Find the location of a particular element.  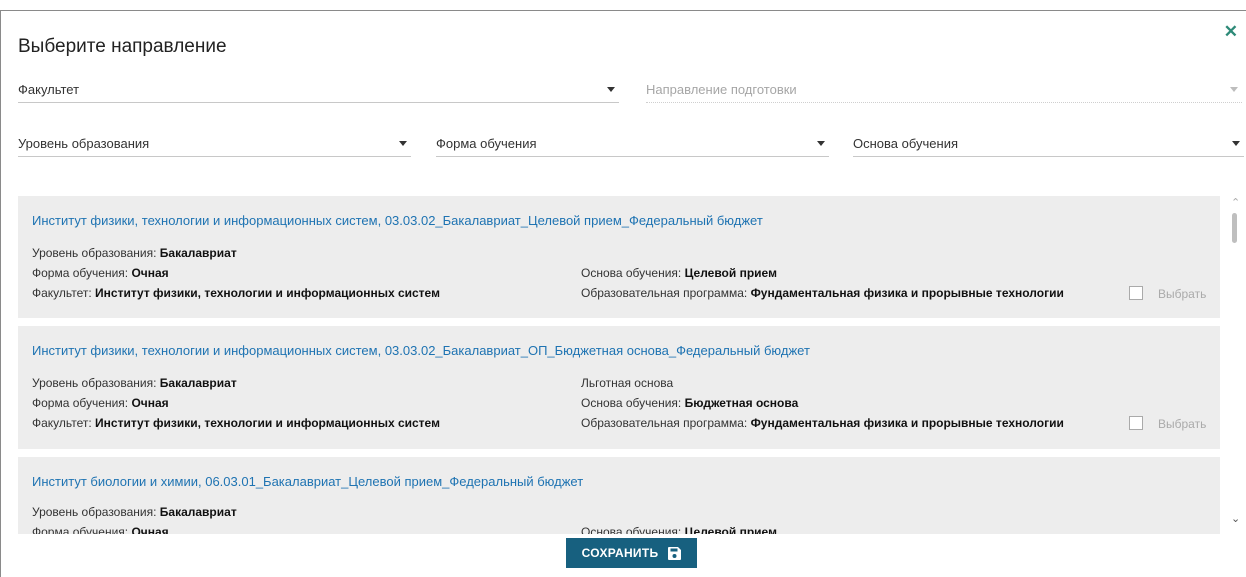

form-select-label: Форма обучения is located at coordinates (486, 143).